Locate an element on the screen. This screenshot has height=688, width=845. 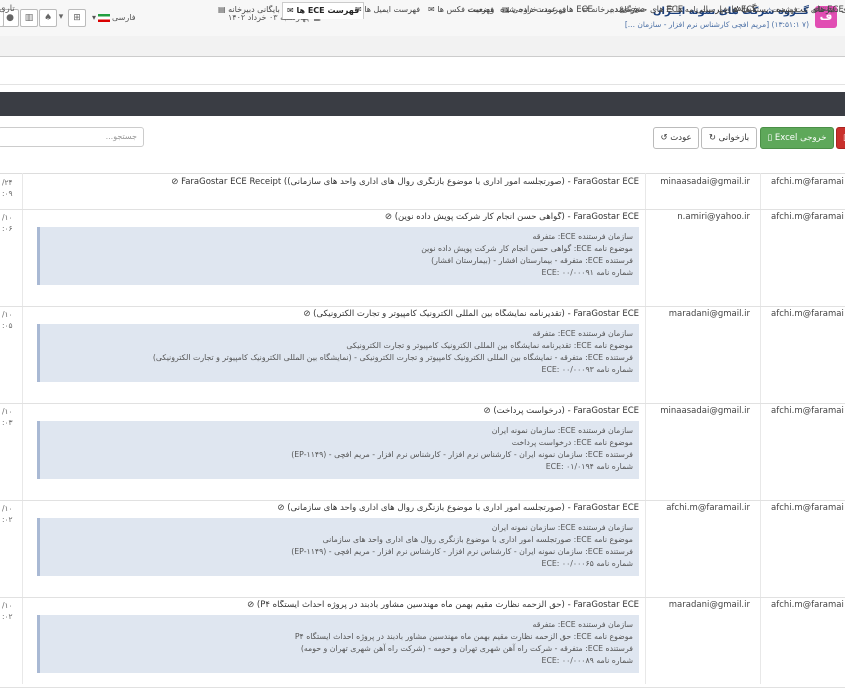
time-cell: :۰۵ is located at coordinates (7, 325).